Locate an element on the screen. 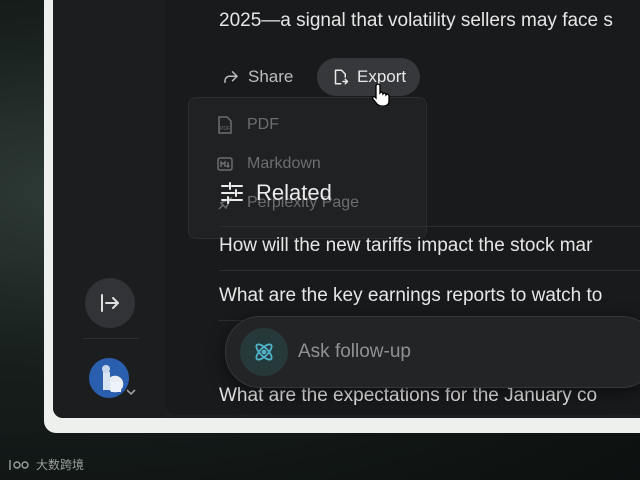 This screenshot has height=480, width=640. expand-sidebar-button is located at coordinates (110, 303).